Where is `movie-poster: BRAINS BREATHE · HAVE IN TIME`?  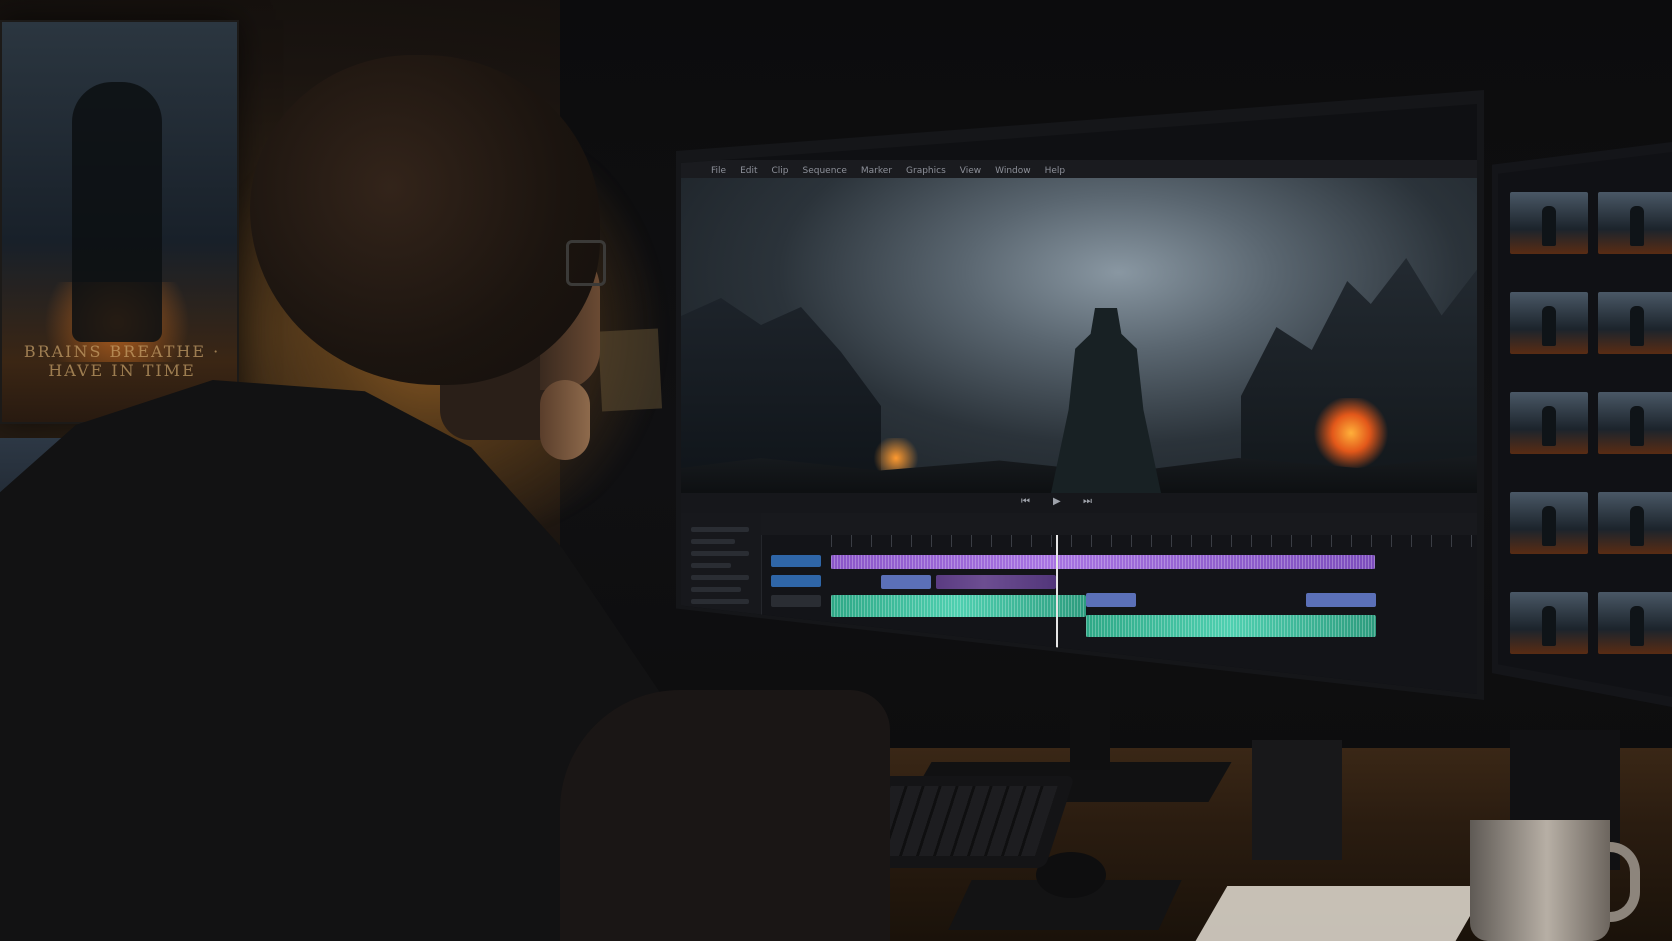
movie-poster: BRAINS BREATHE · HAVE IN TIME is located at coordinates (119, 222).